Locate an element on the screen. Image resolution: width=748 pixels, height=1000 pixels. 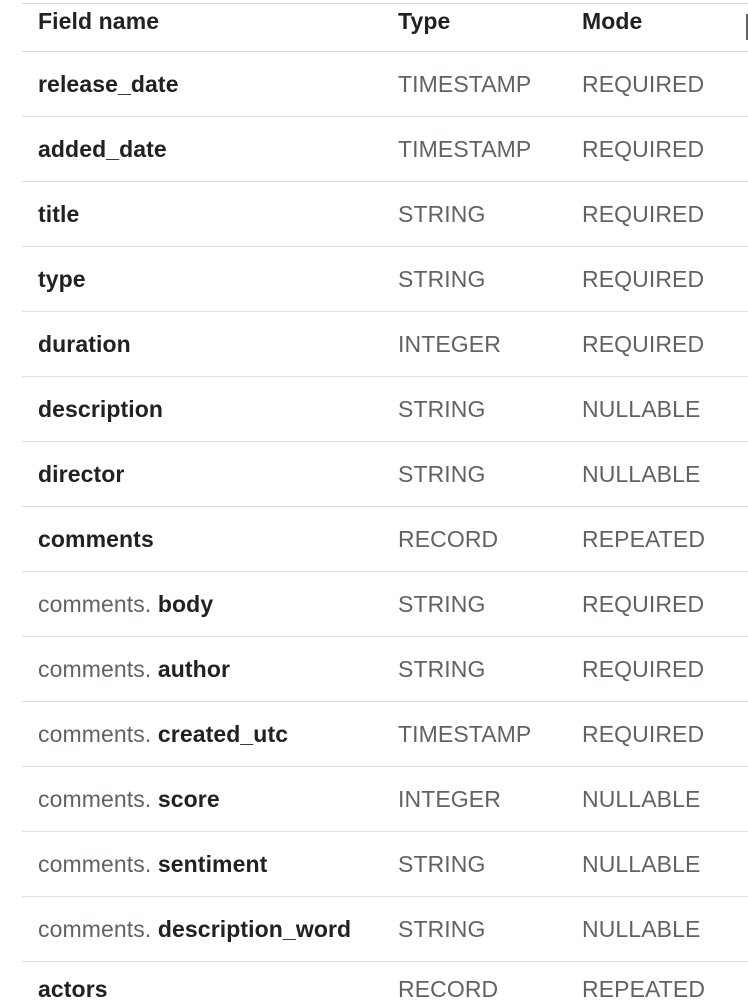
table-header-row: Field name Type Mode is located at coordinates (385, 28).